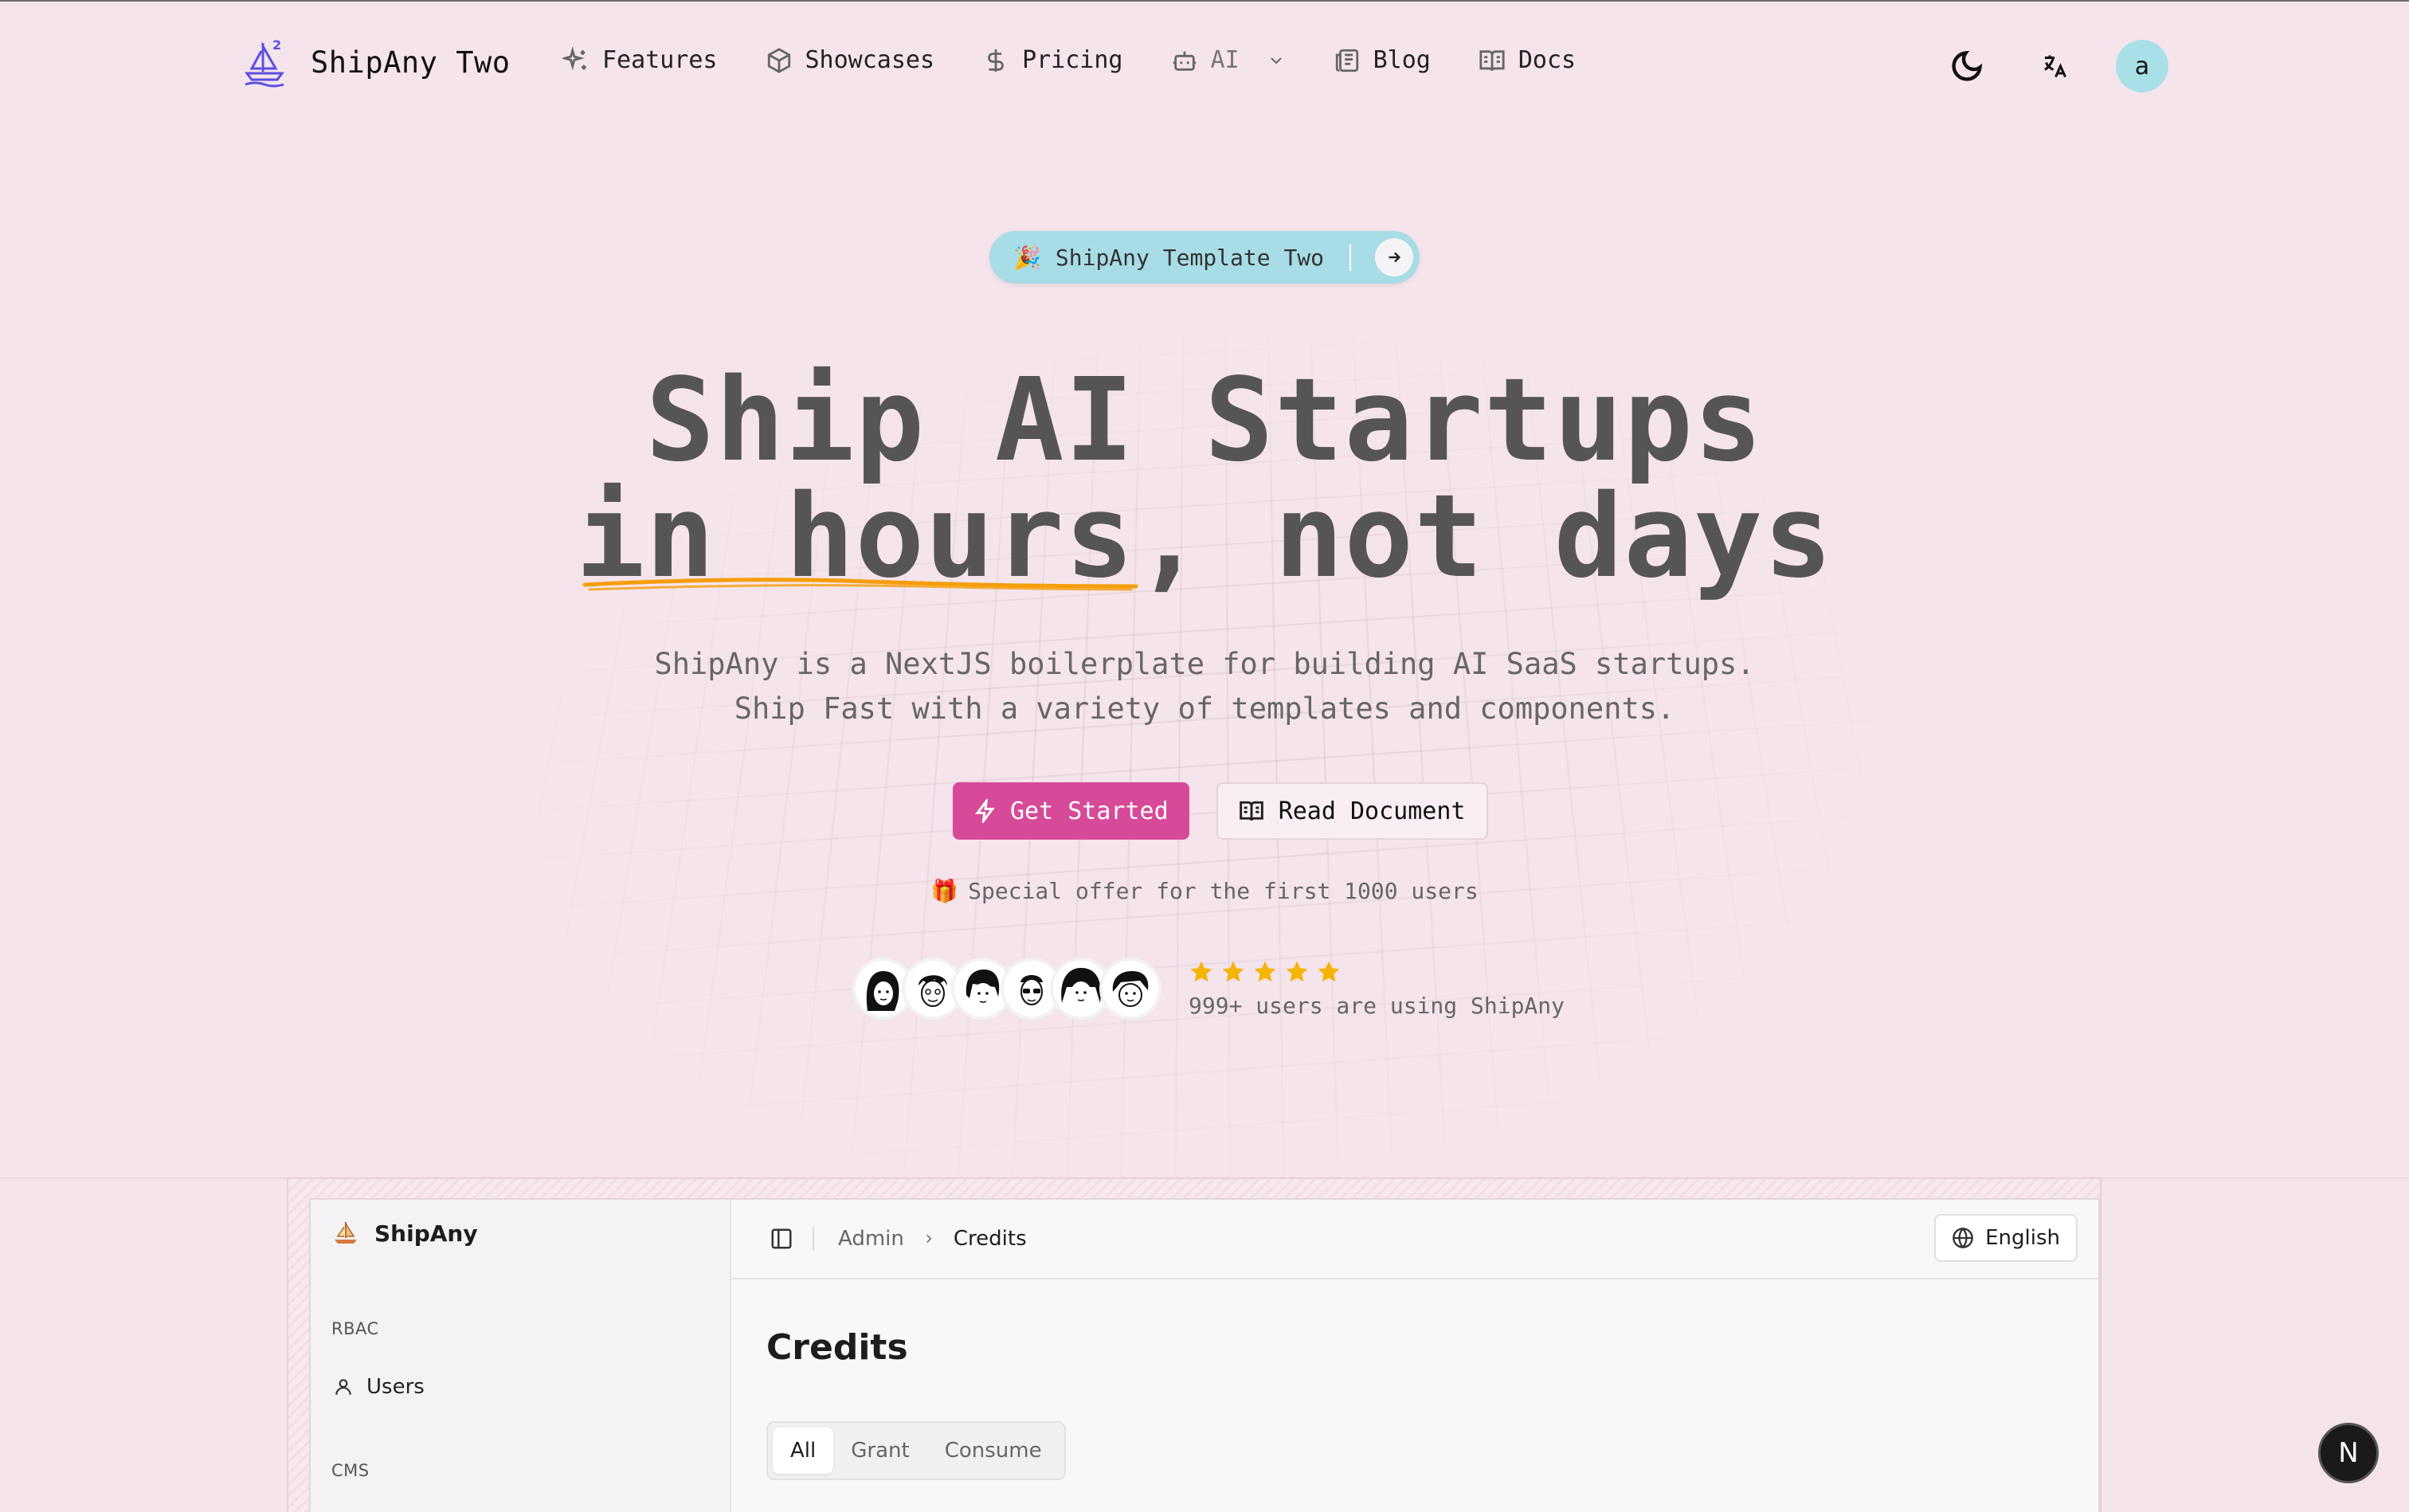 This screenshot has width=2409, height=1512. I want to click on read-document-button: Read Document, so click(1352, 811).